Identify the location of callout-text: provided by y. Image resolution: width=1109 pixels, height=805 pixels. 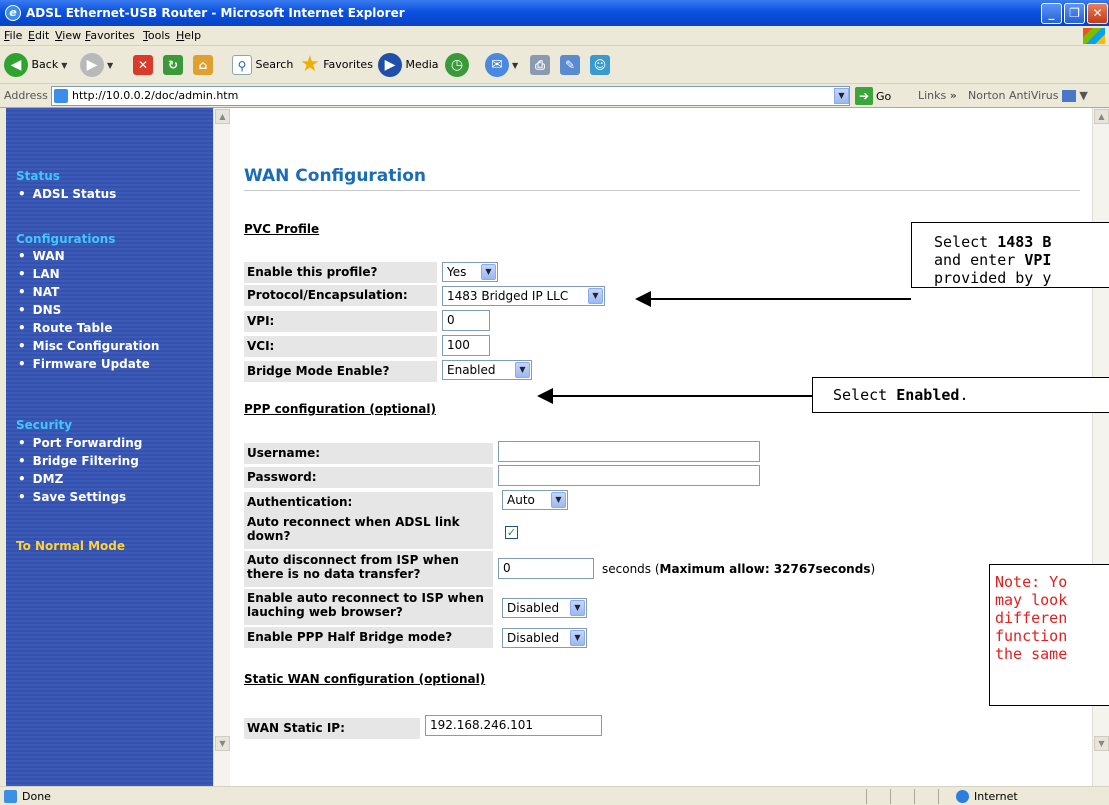
(993, 278).